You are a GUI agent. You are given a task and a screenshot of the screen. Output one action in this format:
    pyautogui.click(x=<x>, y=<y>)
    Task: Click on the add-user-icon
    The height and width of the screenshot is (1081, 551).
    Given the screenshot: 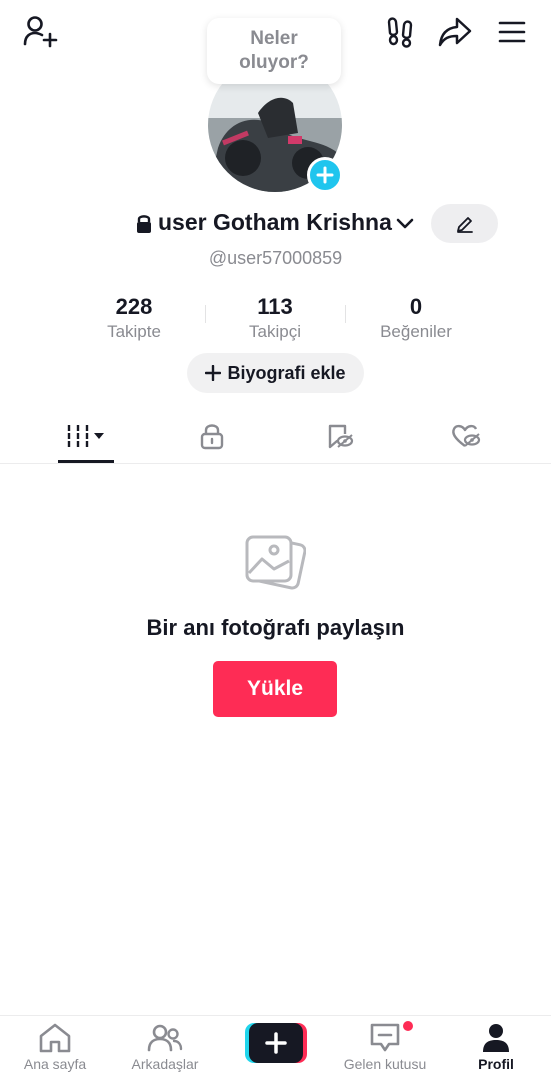 What is the action you would take?
    pyautogui.click(x=40, y=32)
    